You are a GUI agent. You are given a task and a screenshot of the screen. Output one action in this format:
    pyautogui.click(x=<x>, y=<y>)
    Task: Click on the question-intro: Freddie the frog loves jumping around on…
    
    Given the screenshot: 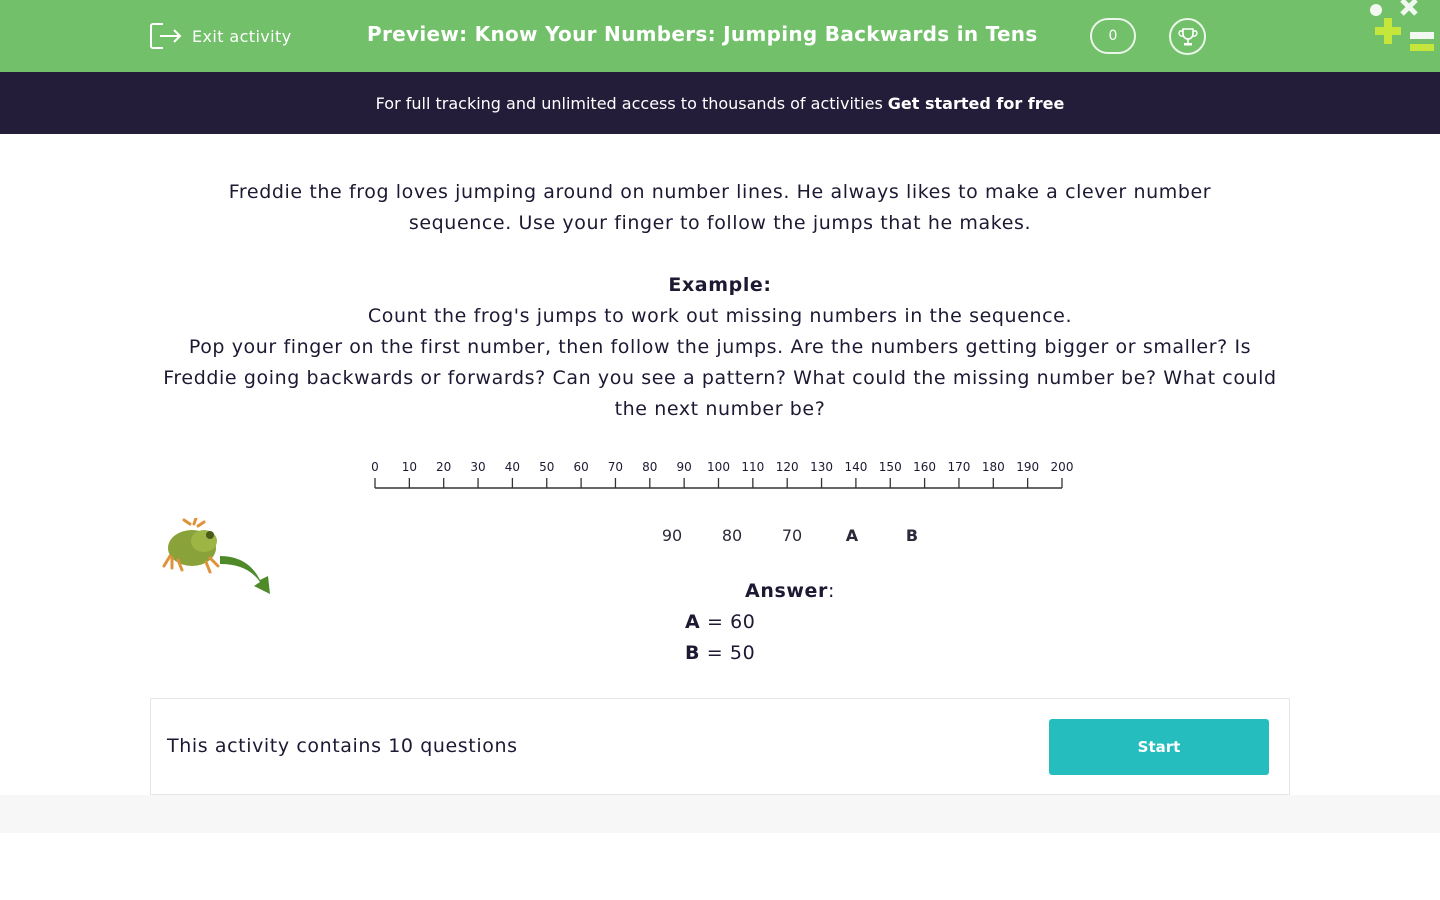 What is the action you would take?
    pyautogui.click(x=720, y=207)
    